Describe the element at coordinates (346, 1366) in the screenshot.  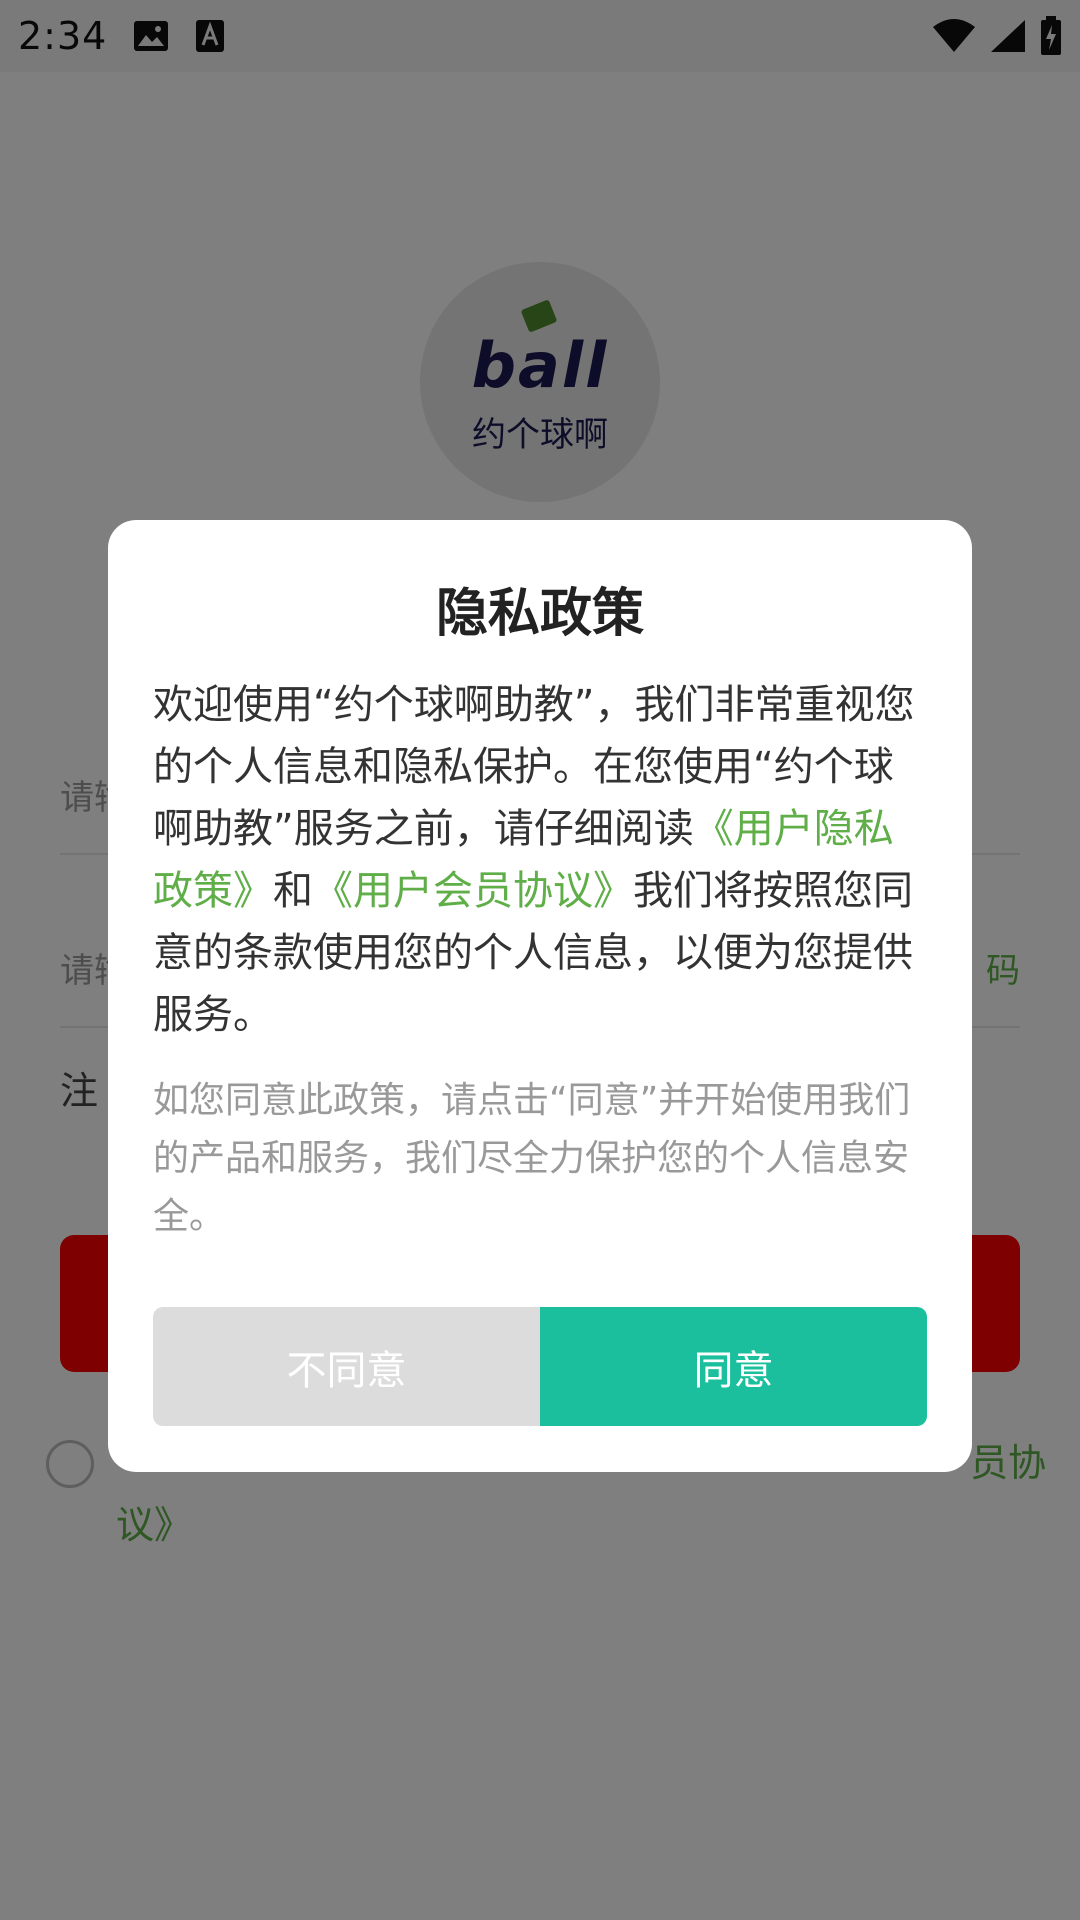
I see `disagree-button: 不同意` at that location.